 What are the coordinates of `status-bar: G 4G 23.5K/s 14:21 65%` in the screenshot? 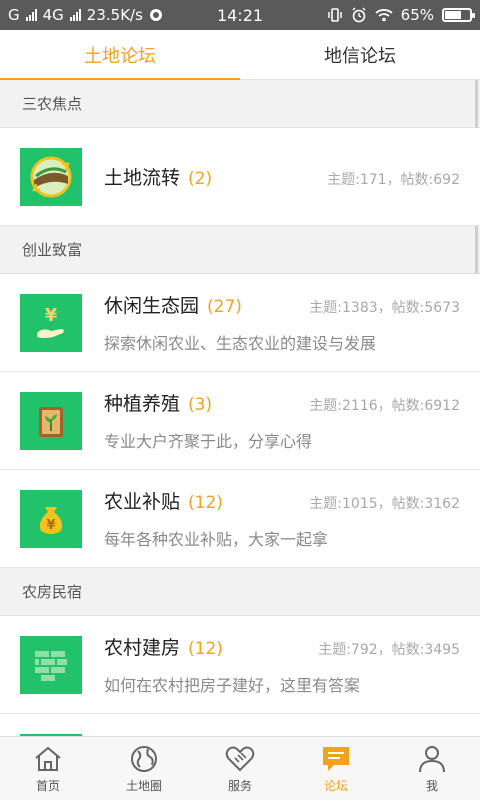 It's located at (240, 15).